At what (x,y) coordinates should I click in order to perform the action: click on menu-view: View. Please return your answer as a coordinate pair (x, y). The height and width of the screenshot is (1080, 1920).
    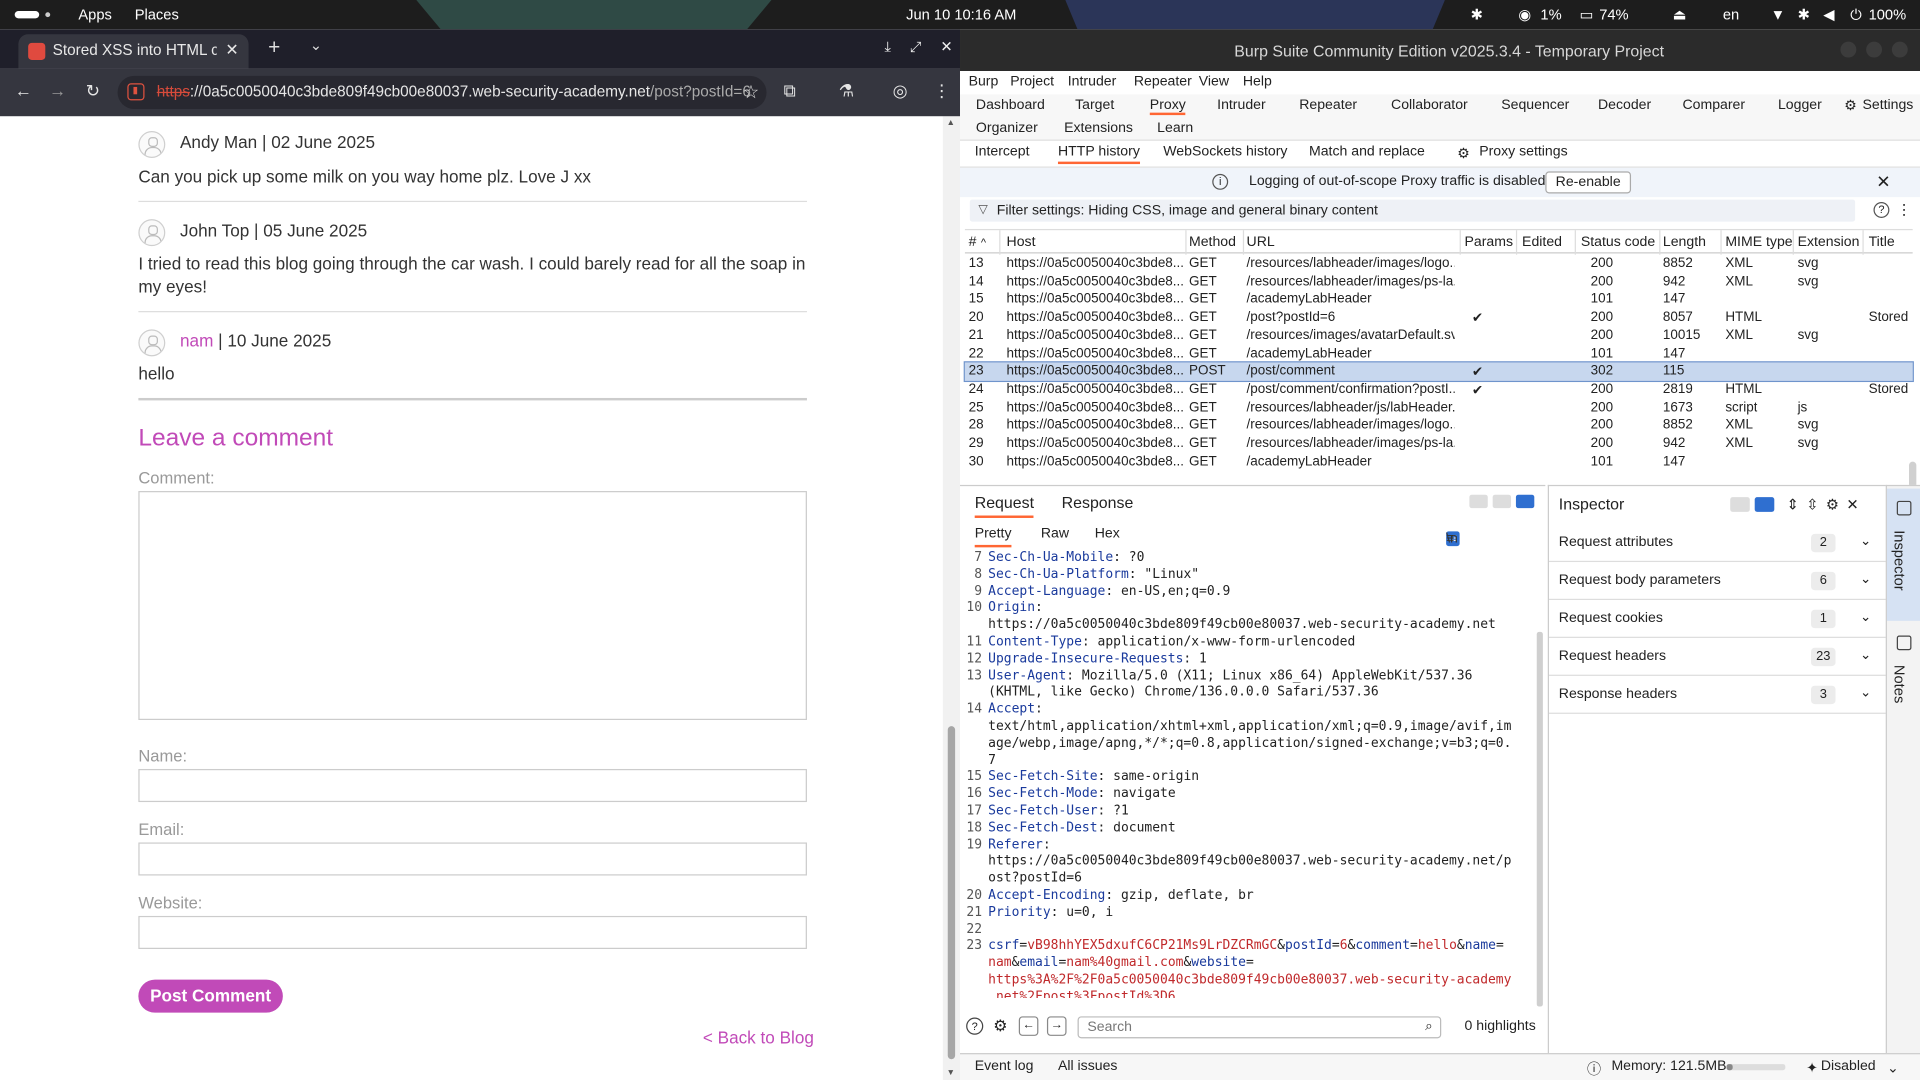
    Looking at the image, I should click on (1214, 82).